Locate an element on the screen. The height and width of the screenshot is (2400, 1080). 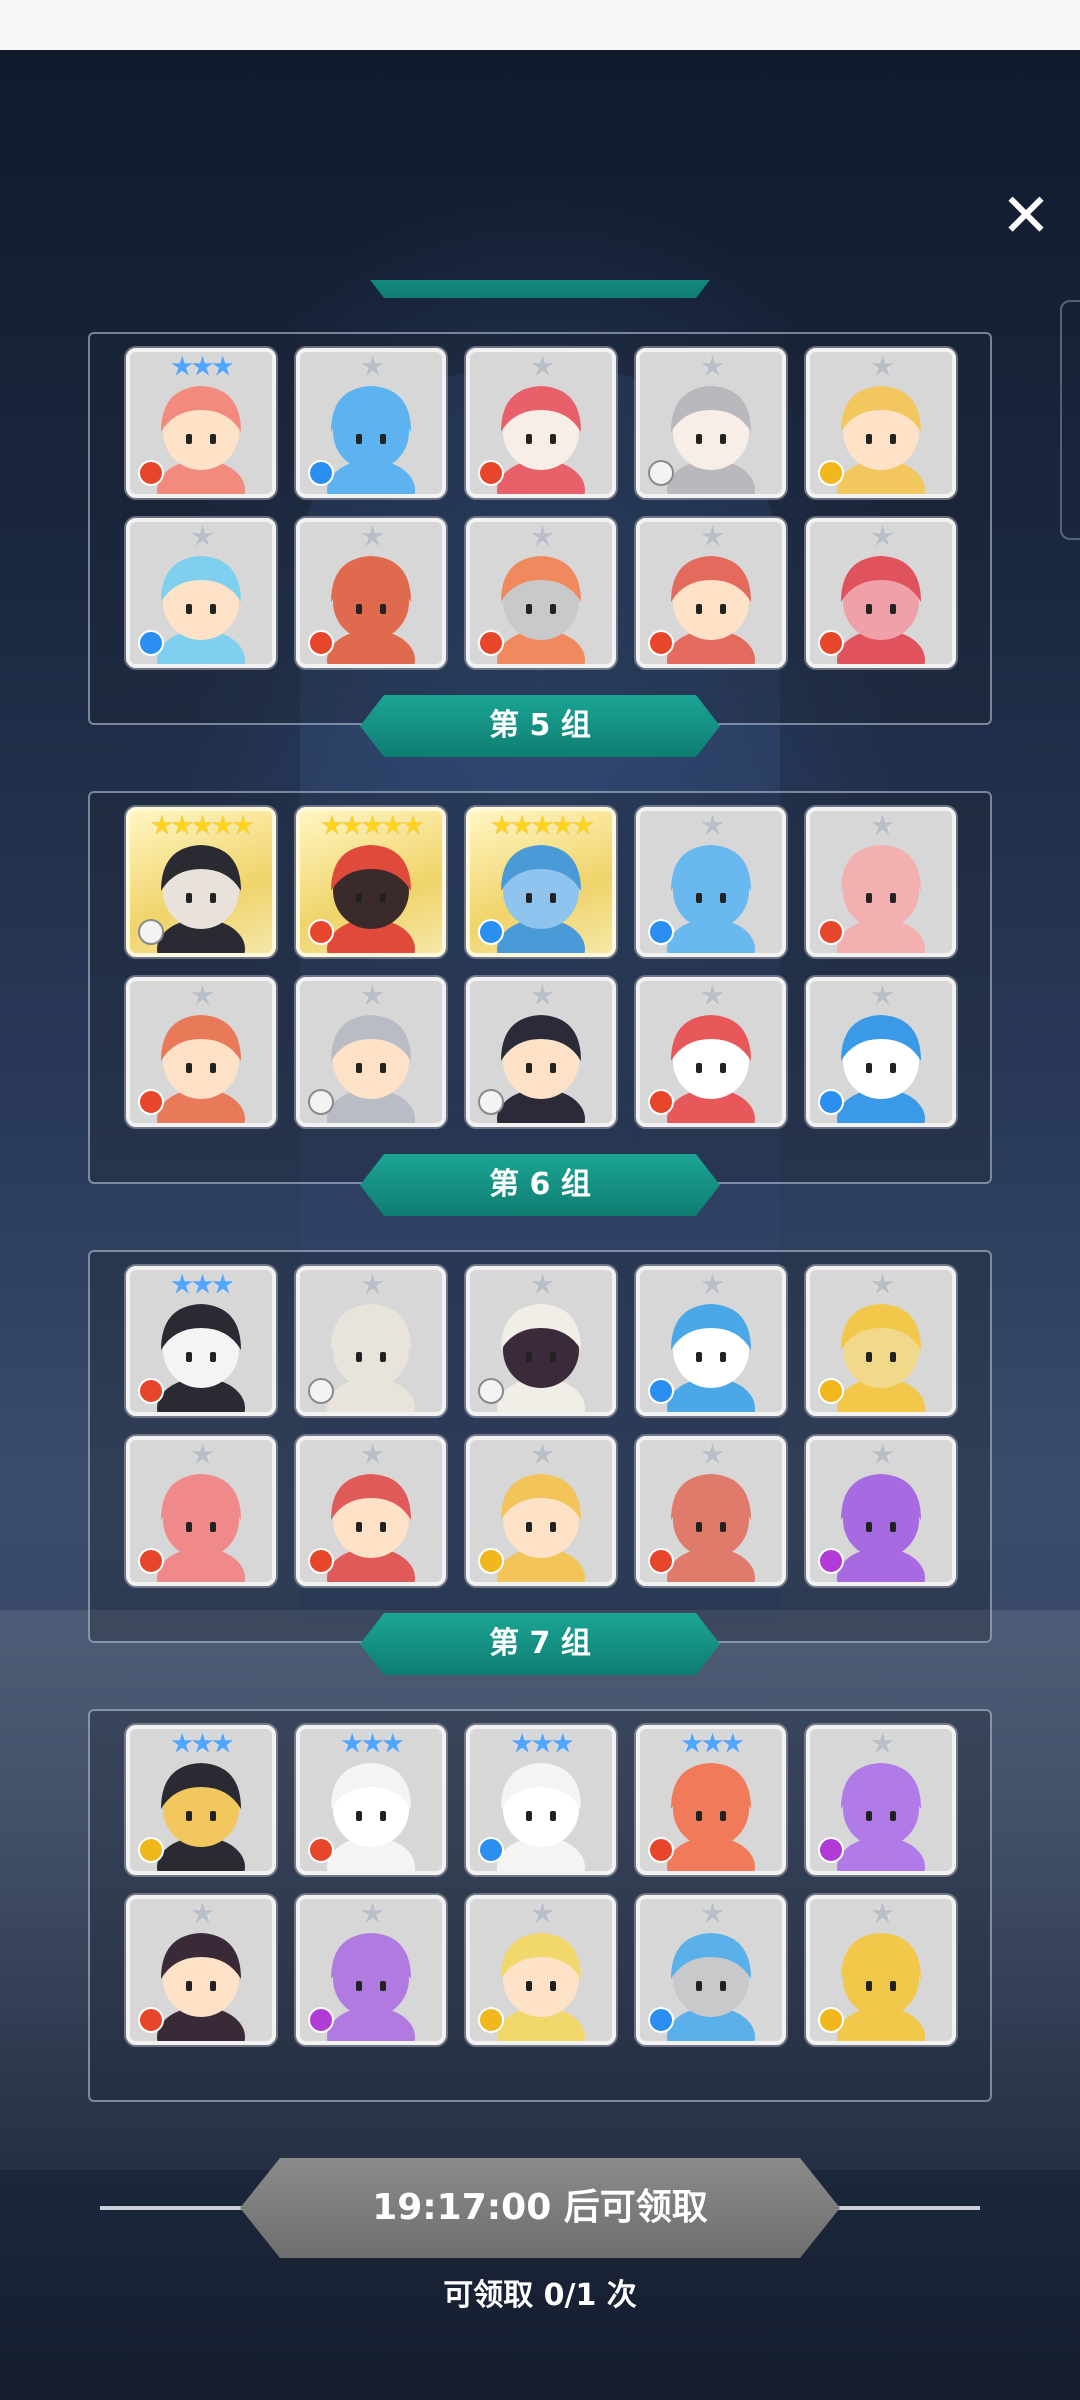
group-title-banner: 第 5 组 is located at coordinates (540, 726).